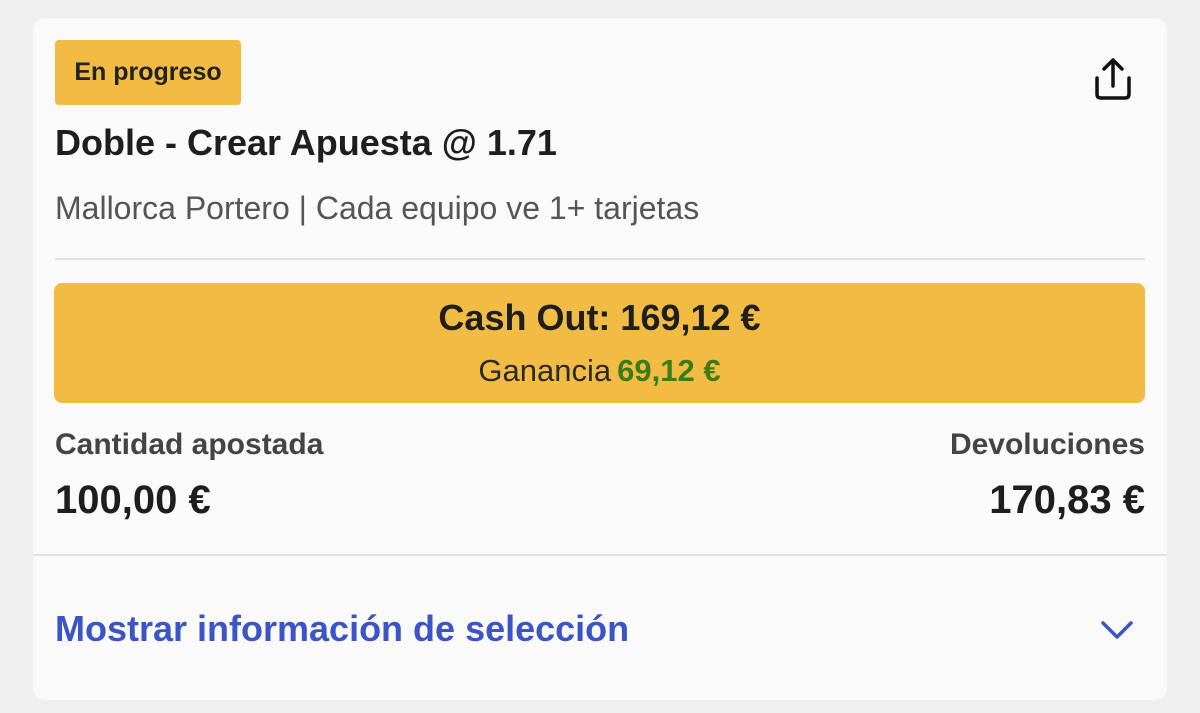 This screenshot has width=1200, height=713. What do you see at coordinates (1117, 630) in the screenshot?
I see `chevron-down-icon` at bounding box center [1117, 630].